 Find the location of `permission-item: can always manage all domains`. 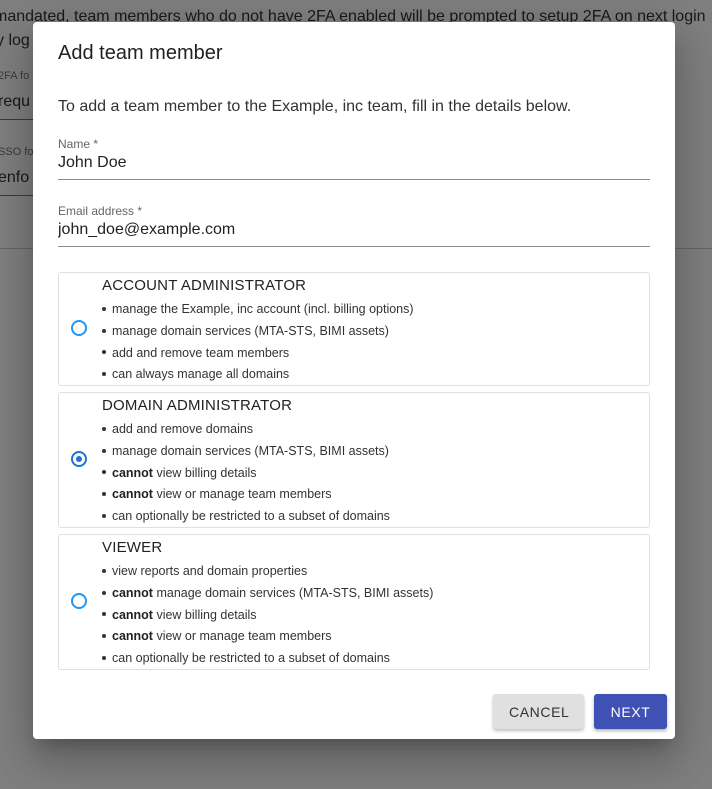

permission-item: can always manage all domains is located at coordinates (258, 375).